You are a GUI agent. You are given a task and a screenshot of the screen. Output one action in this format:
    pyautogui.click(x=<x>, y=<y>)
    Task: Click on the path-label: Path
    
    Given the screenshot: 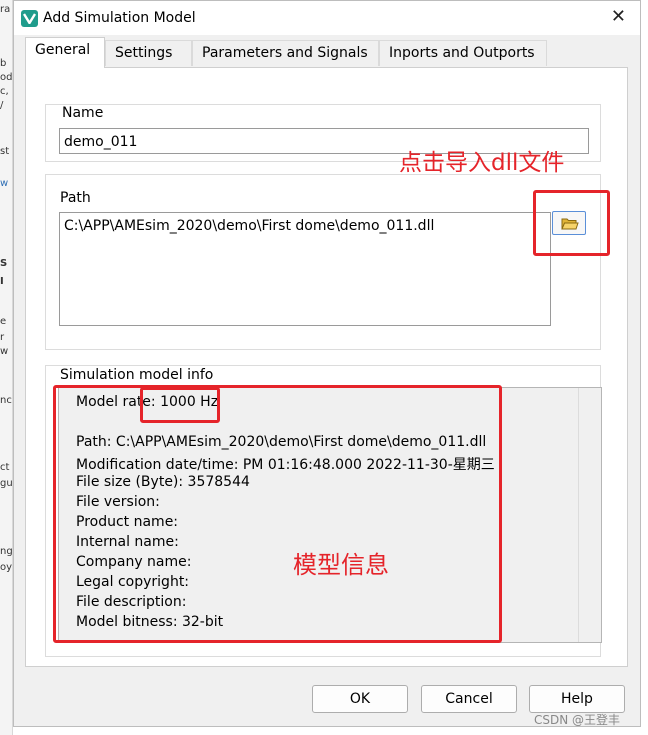 What is the action you would take?
    pyautogui.click(x=75, y=198)
    